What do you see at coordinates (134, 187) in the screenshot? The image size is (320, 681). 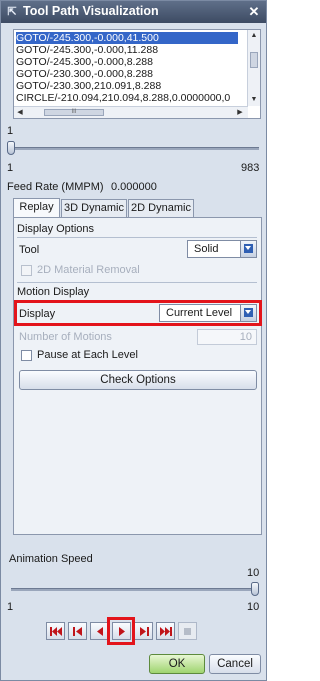 I see `feed-rate-value: 0.000000` at bounding box center [134, 187].